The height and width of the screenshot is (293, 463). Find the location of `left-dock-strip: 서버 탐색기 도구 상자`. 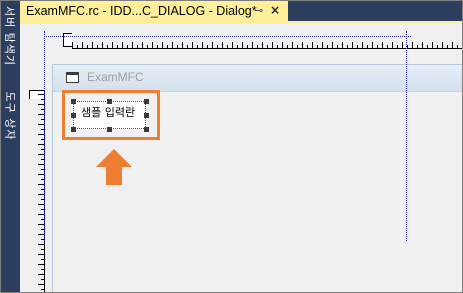

left-dock-strip: 서버 탐색기 도구 상자 is located at coordinates (10, 146).